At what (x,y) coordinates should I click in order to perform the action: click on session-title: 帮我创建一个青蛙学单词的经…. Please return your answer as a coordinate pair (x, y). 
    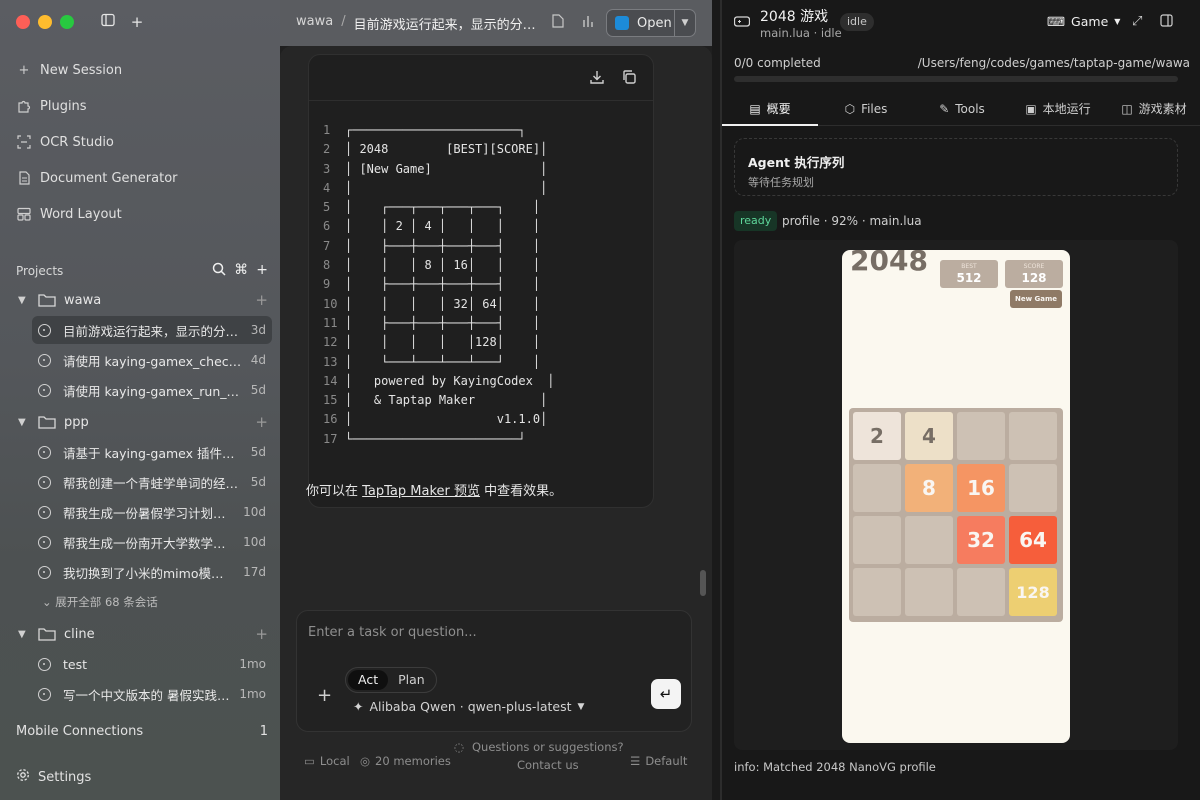
    Looking at the image, I should click on (151, 483).